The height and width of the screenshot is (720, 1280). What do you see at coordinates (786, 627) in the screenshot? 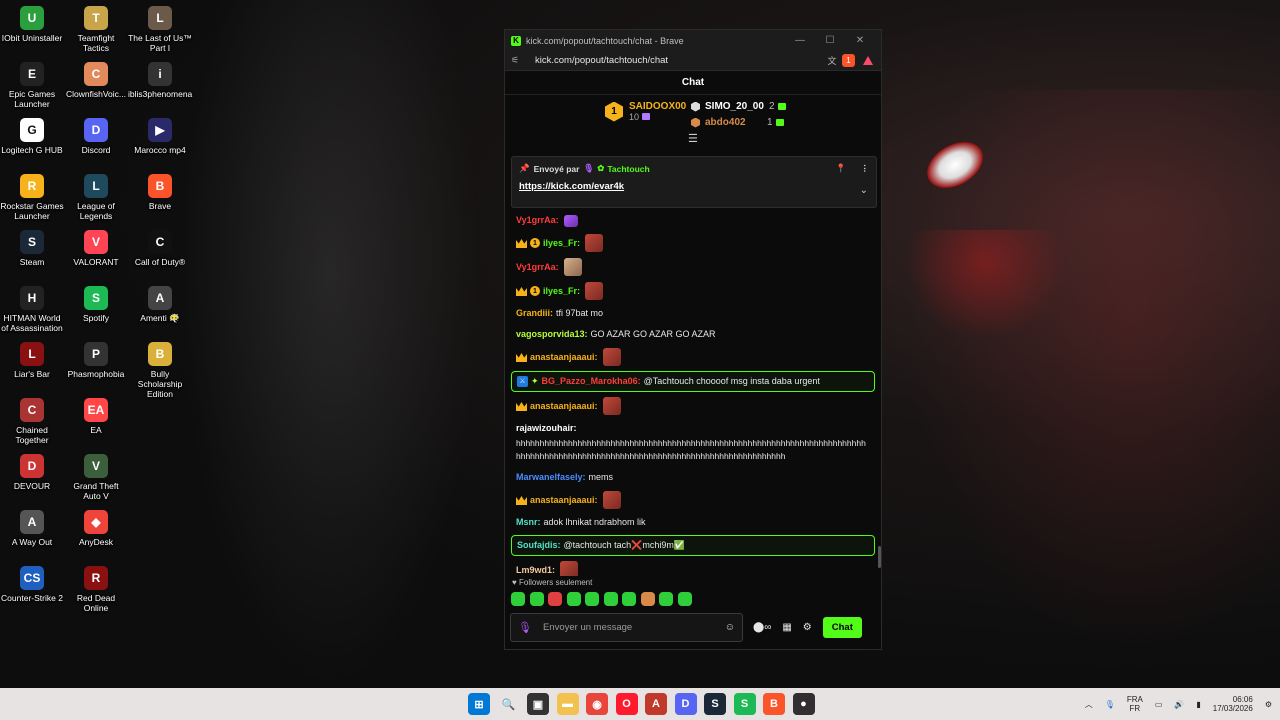
I see `store-icon: ▦` at bounding box center [786, 627].